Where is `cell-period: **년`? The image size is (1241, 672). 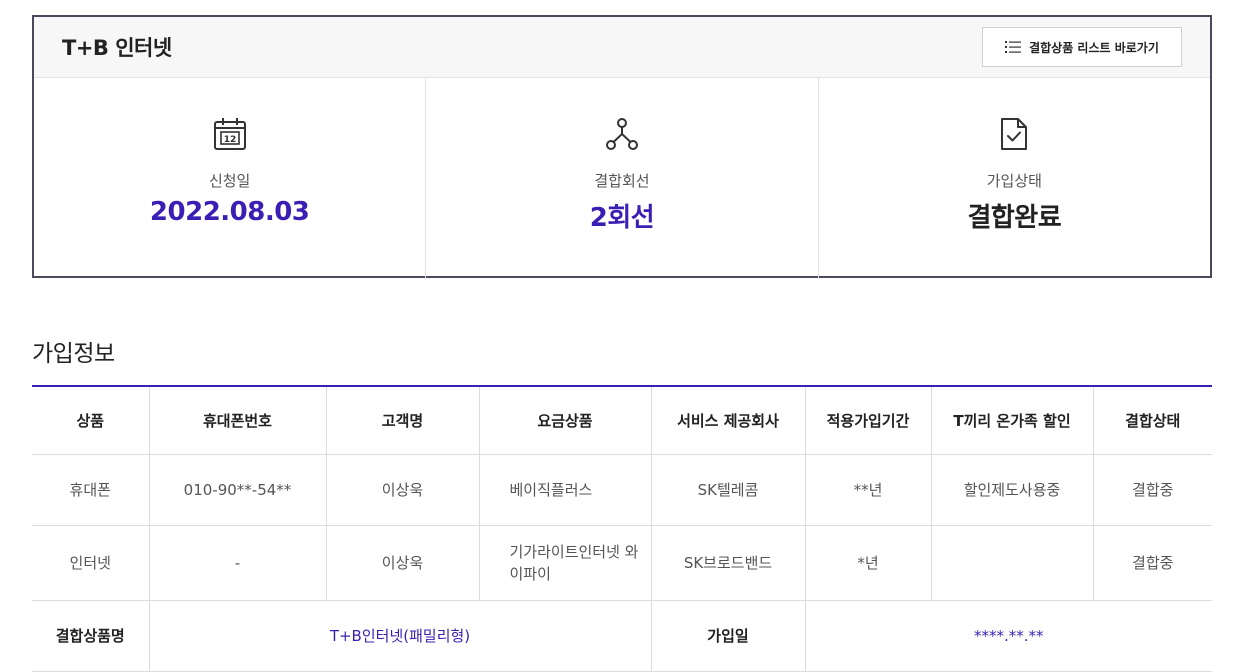
cell-period: **년 is located at coordinates (868, 490).